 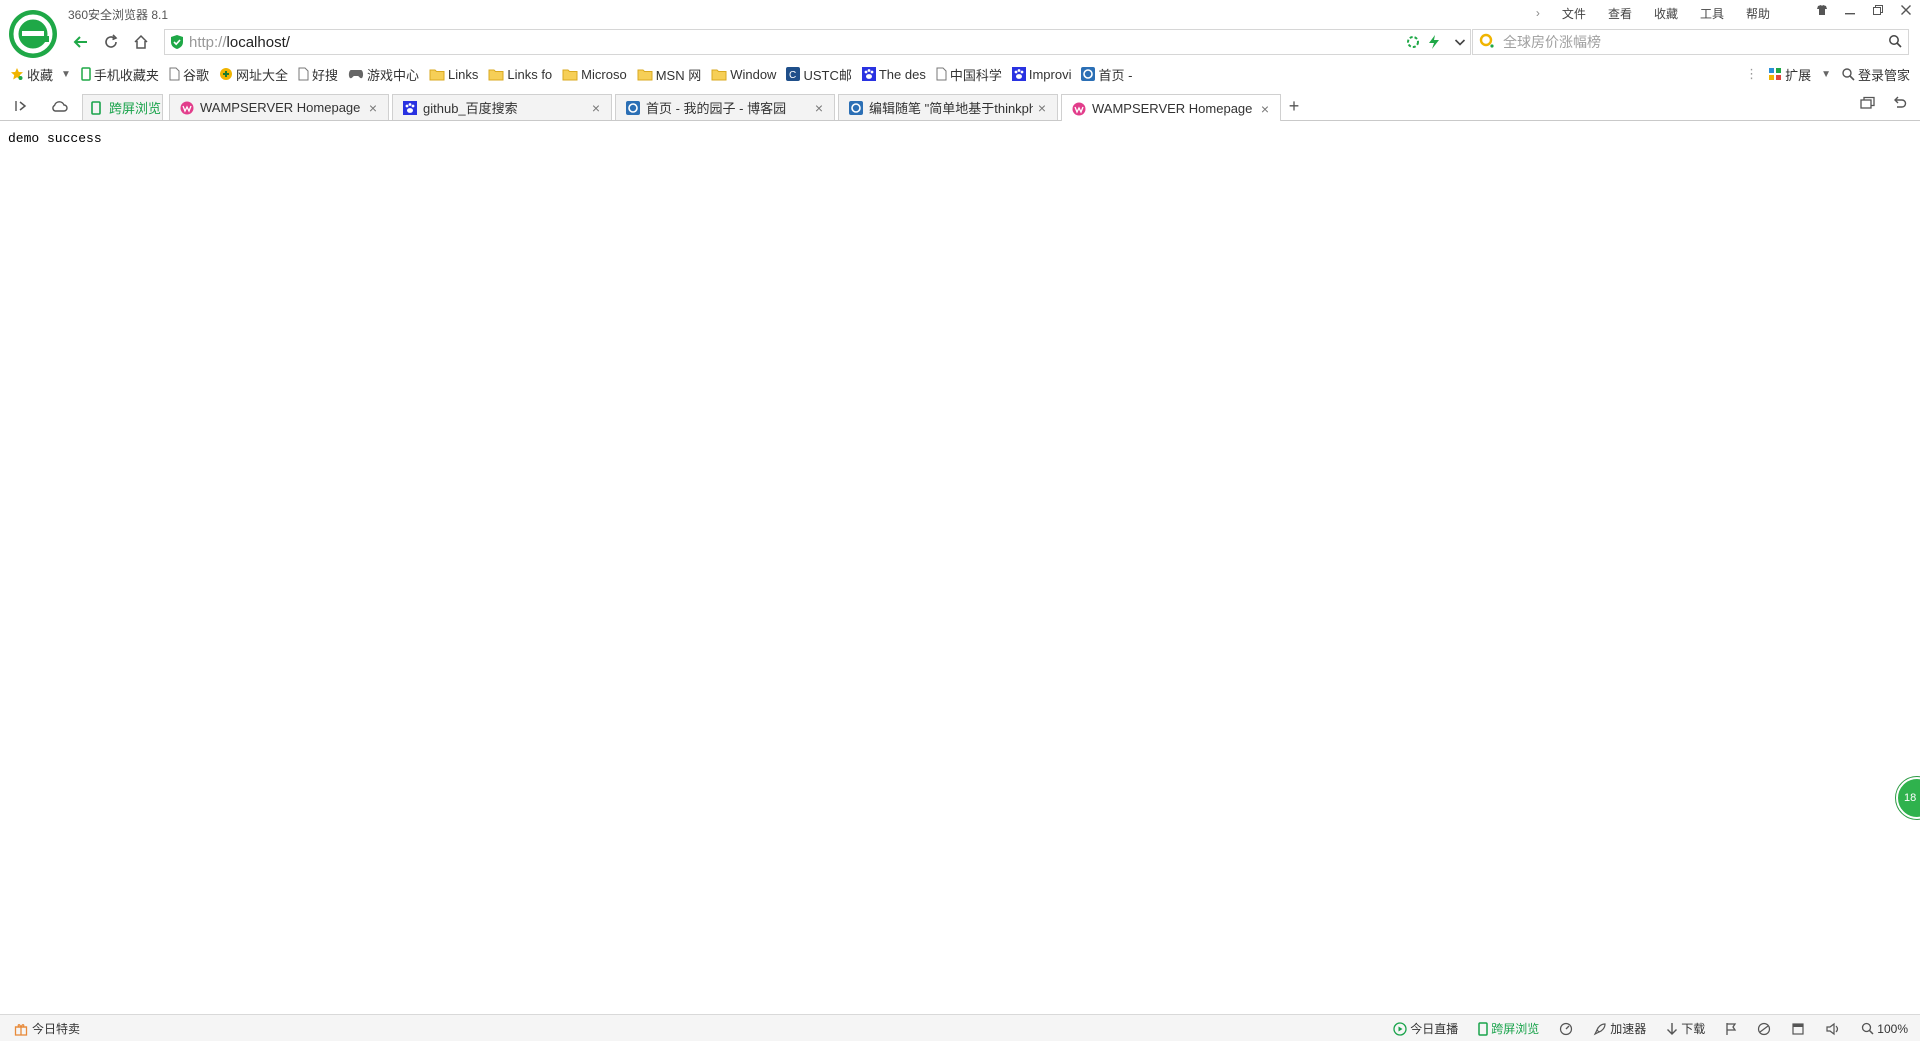 What do you see at coordinates (1619, 1028) in the screenshot?
I see `accelerator-button: 加速器` at bounding box center [1619, 1028].